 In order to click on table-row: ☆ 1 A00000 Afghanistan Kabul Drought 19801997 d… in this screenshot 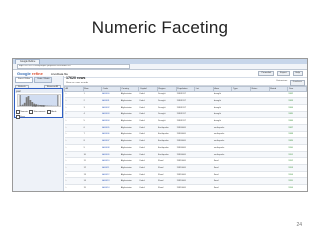, I will do `click(185, 95)`.